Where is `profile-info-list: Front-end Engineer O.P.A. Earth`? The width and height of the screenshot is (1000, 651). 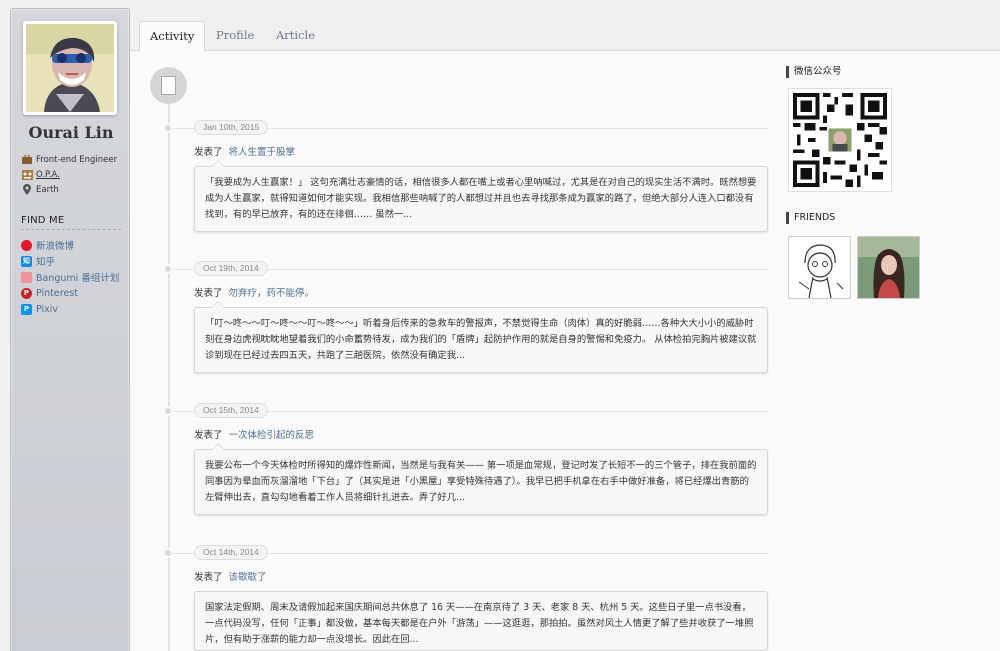 profile-info-list: Front-end Engineer O.P.A. Earth is located at coordinates (75, 174).